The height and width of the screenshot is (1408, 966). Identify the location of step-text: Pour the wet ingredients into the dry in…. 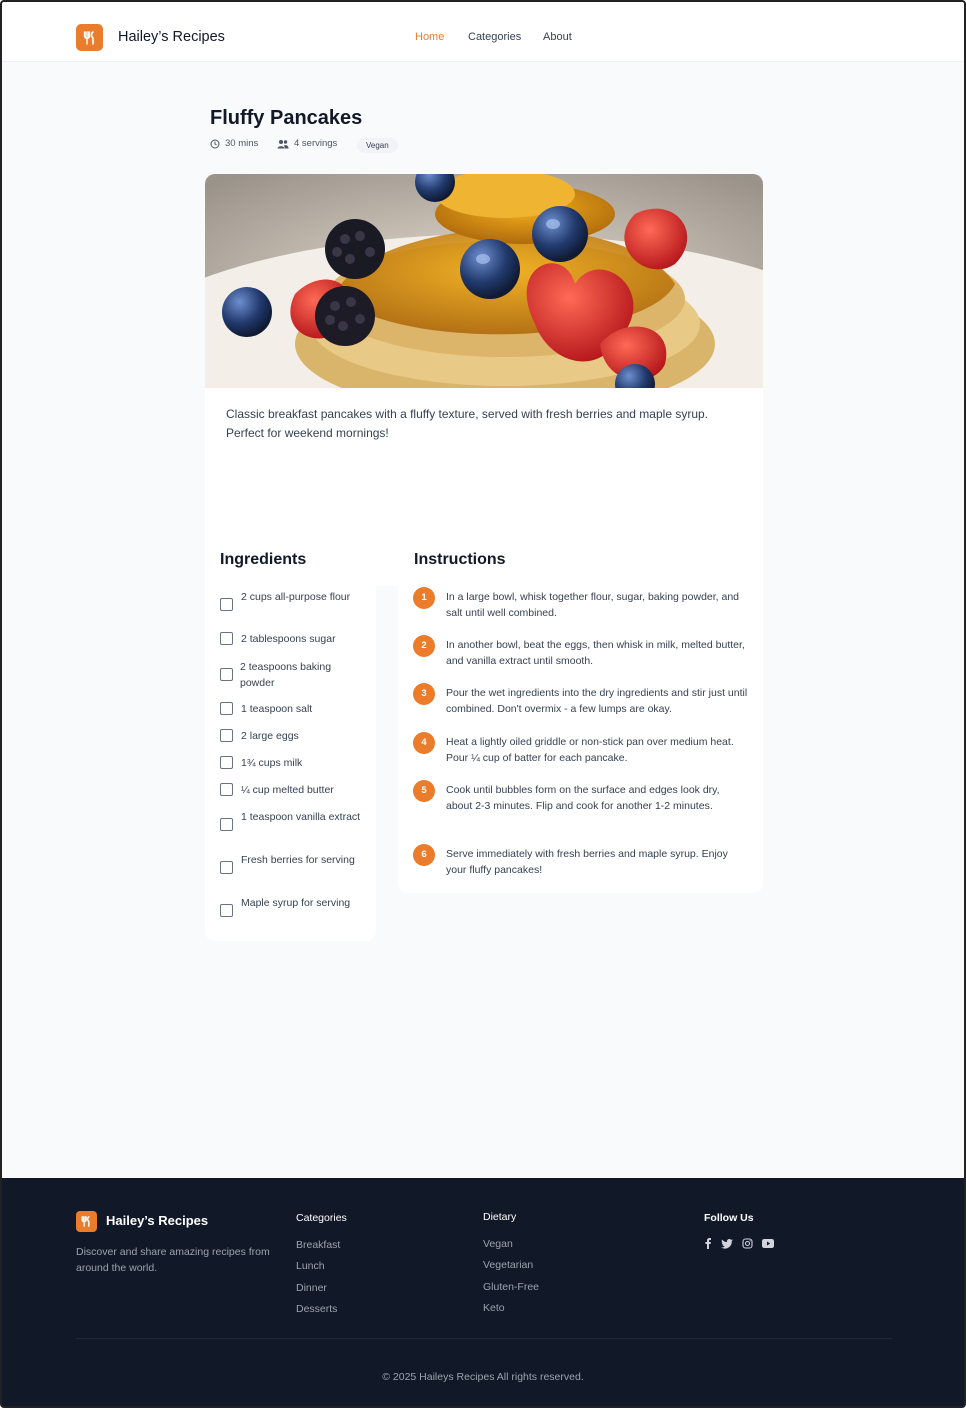
(597, 701).